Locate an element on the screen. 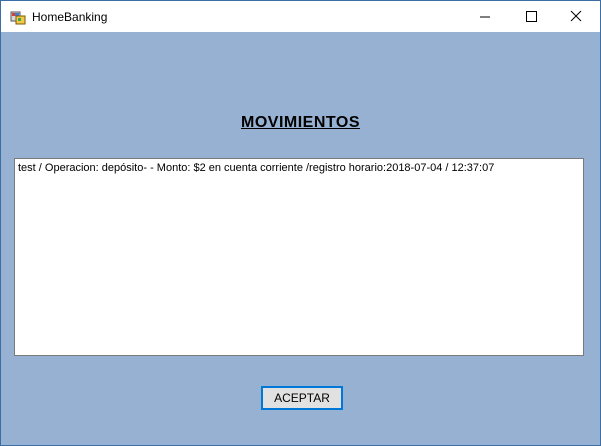 The width and height of the screenshot is (601, 446). maximize-icon is located at coordinates (531, 16).